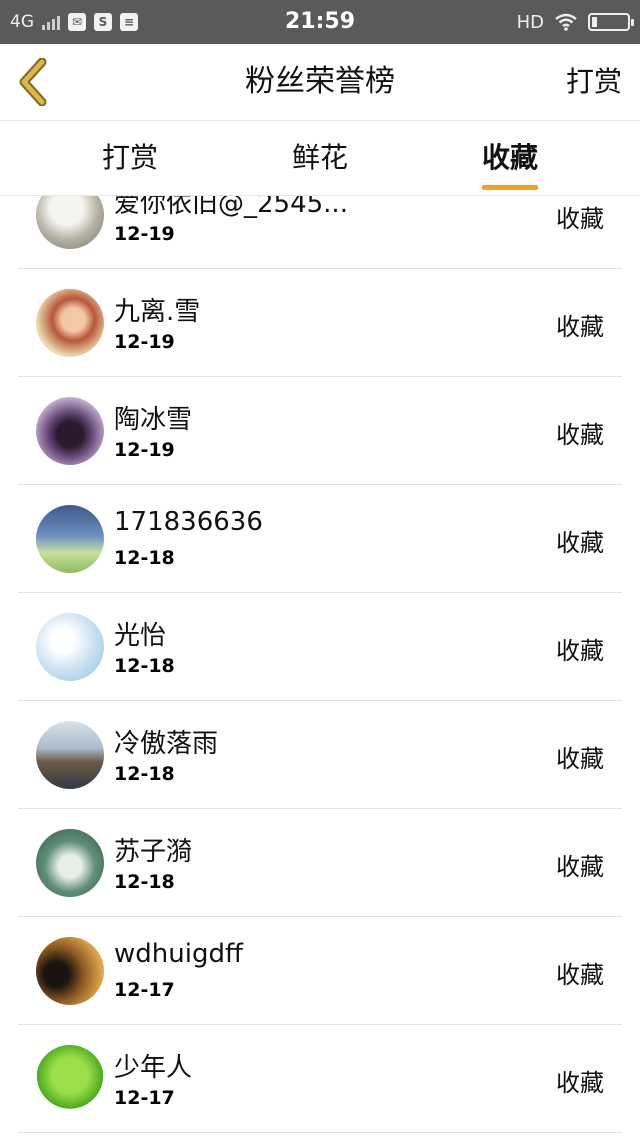  Describe the element at coordinates (320, 971) in the screenshot. I see `list-item: wdhuigdff 12-17 收藏` at that location.